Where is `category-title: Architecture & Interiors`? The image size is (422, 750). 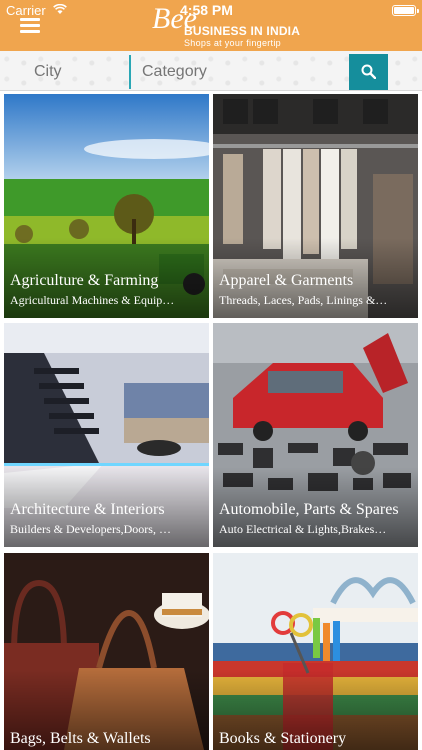 category-title: Architecture & Interiors is located at coordinates (87, 509).